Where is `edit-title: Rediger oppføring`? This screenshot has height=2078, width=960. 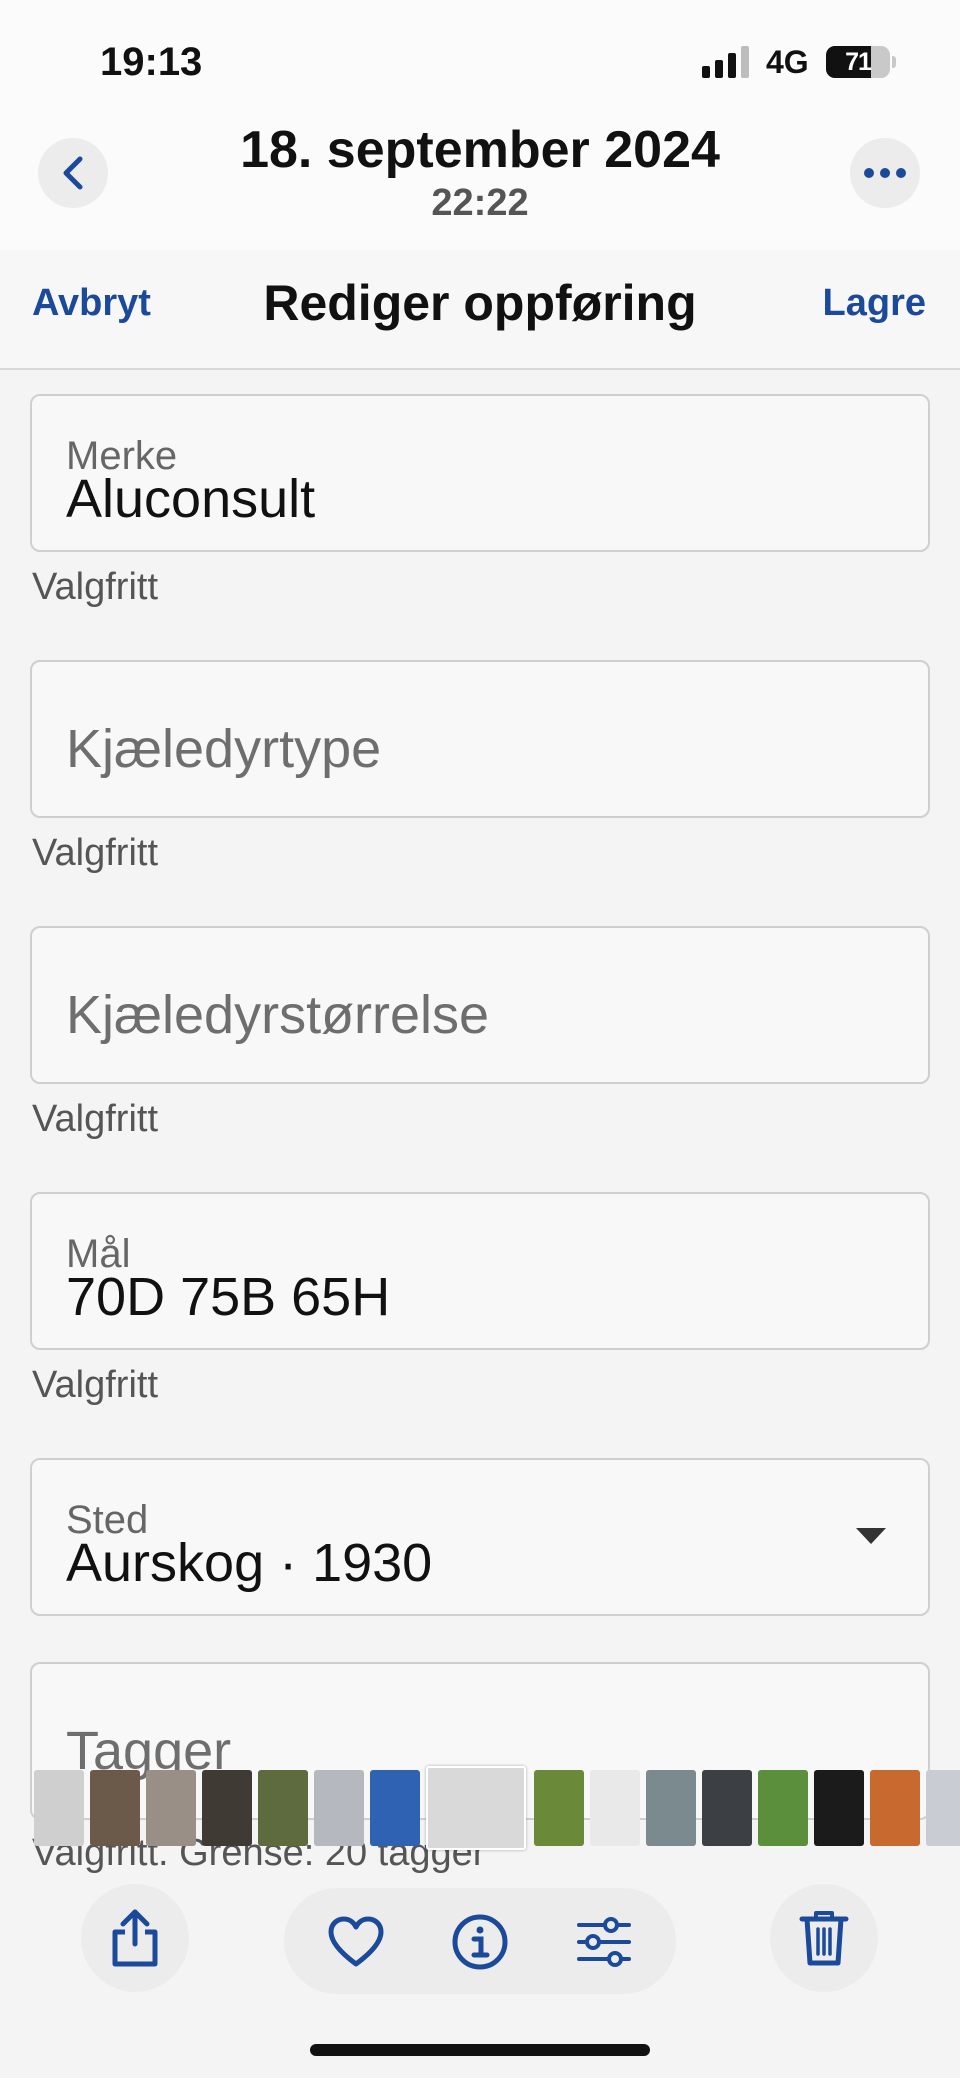
edit-title: Rediger oppføring is located at coordinates (480, 303).